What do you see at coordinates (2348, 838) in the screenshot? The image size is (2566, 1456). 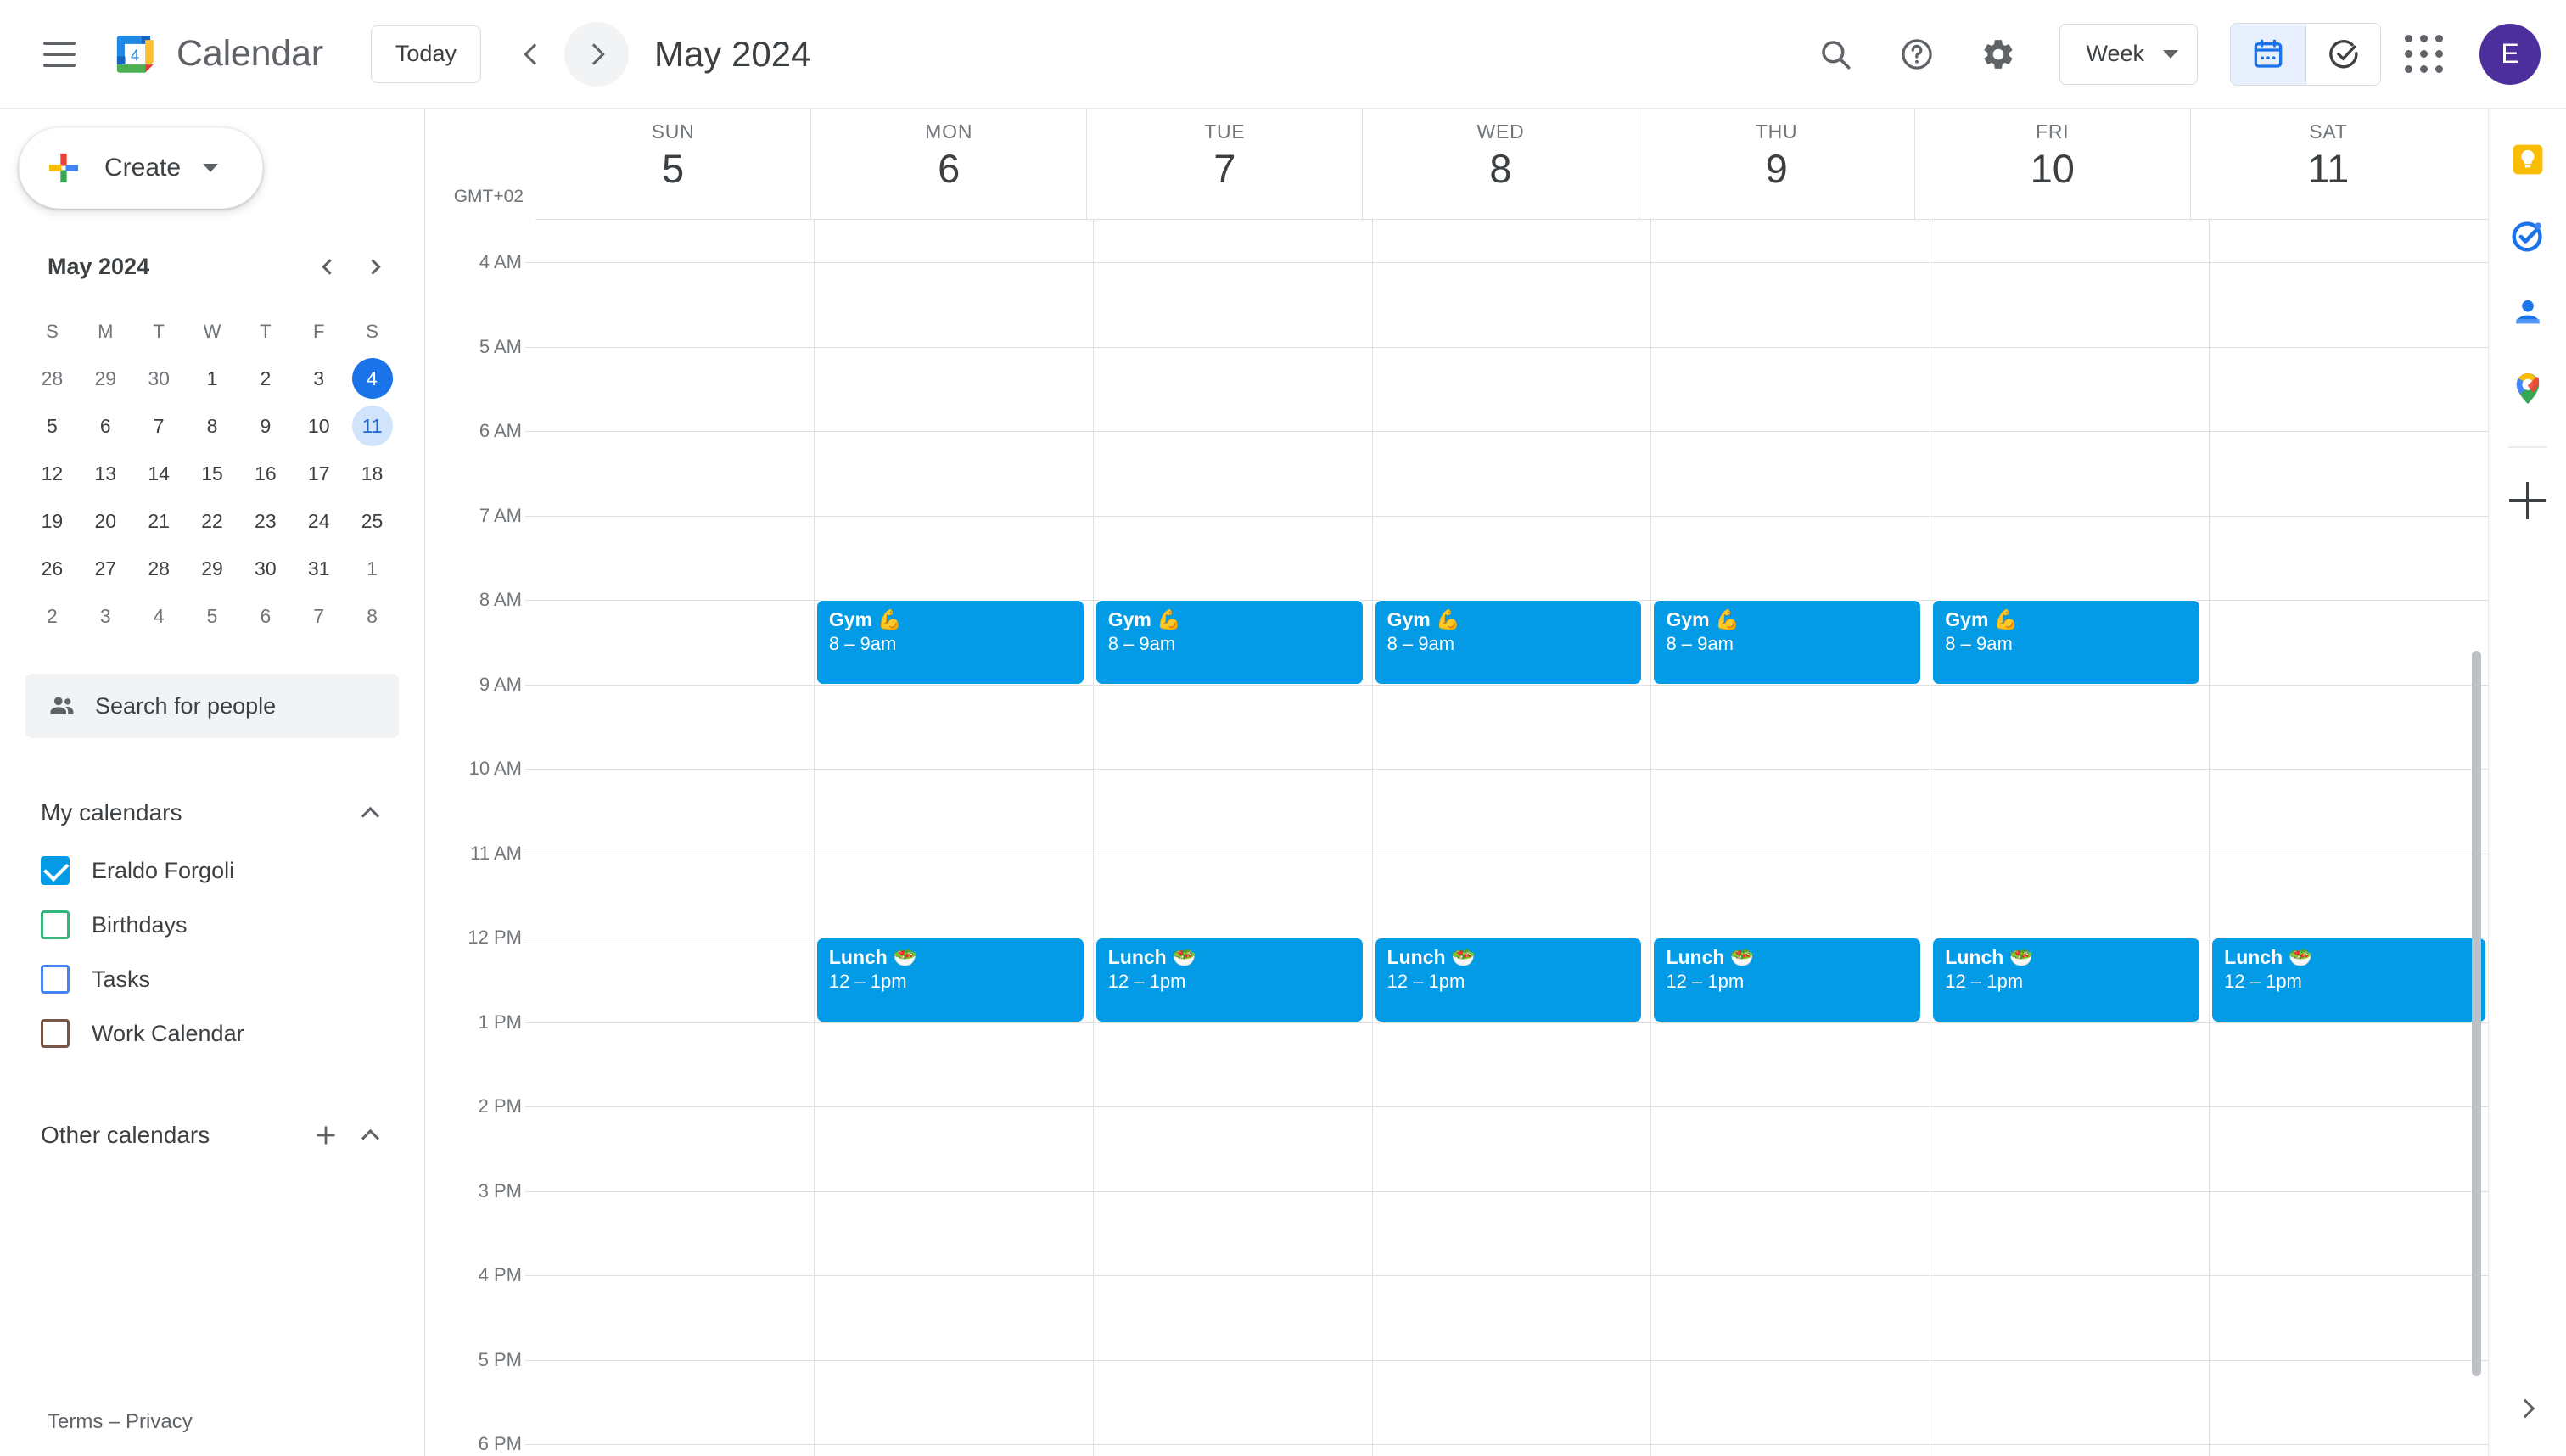 I see `day-column: Lunch 🥗 12 – 1pm` at bounding box center [2348, 838].